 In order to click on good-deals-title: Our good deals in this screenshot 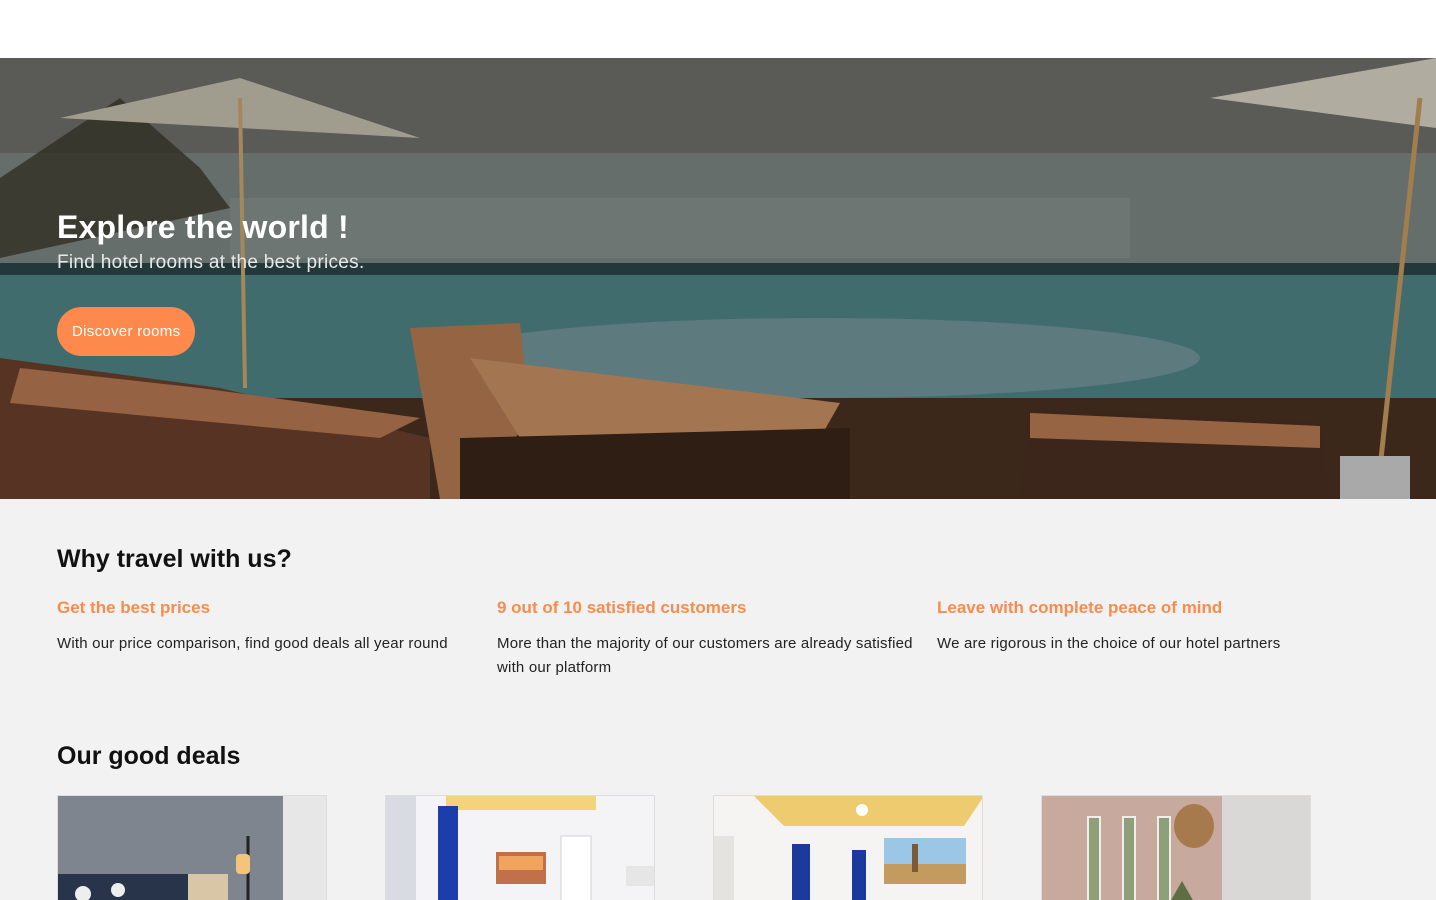, I will do `click(149, 756)`.